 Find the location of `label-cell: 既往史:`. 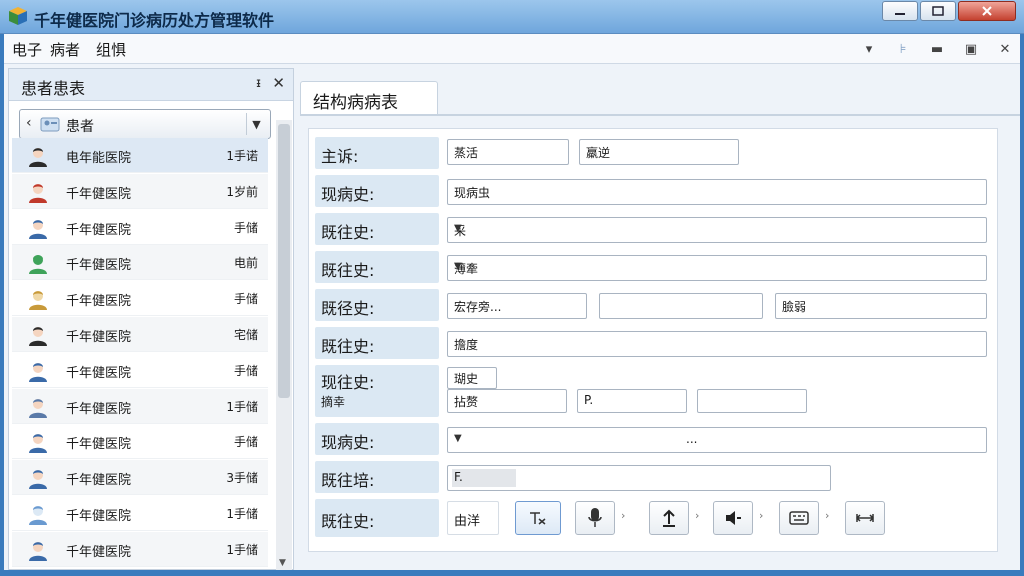

label-cell: 既往史: is located at coordinates (377, 229).